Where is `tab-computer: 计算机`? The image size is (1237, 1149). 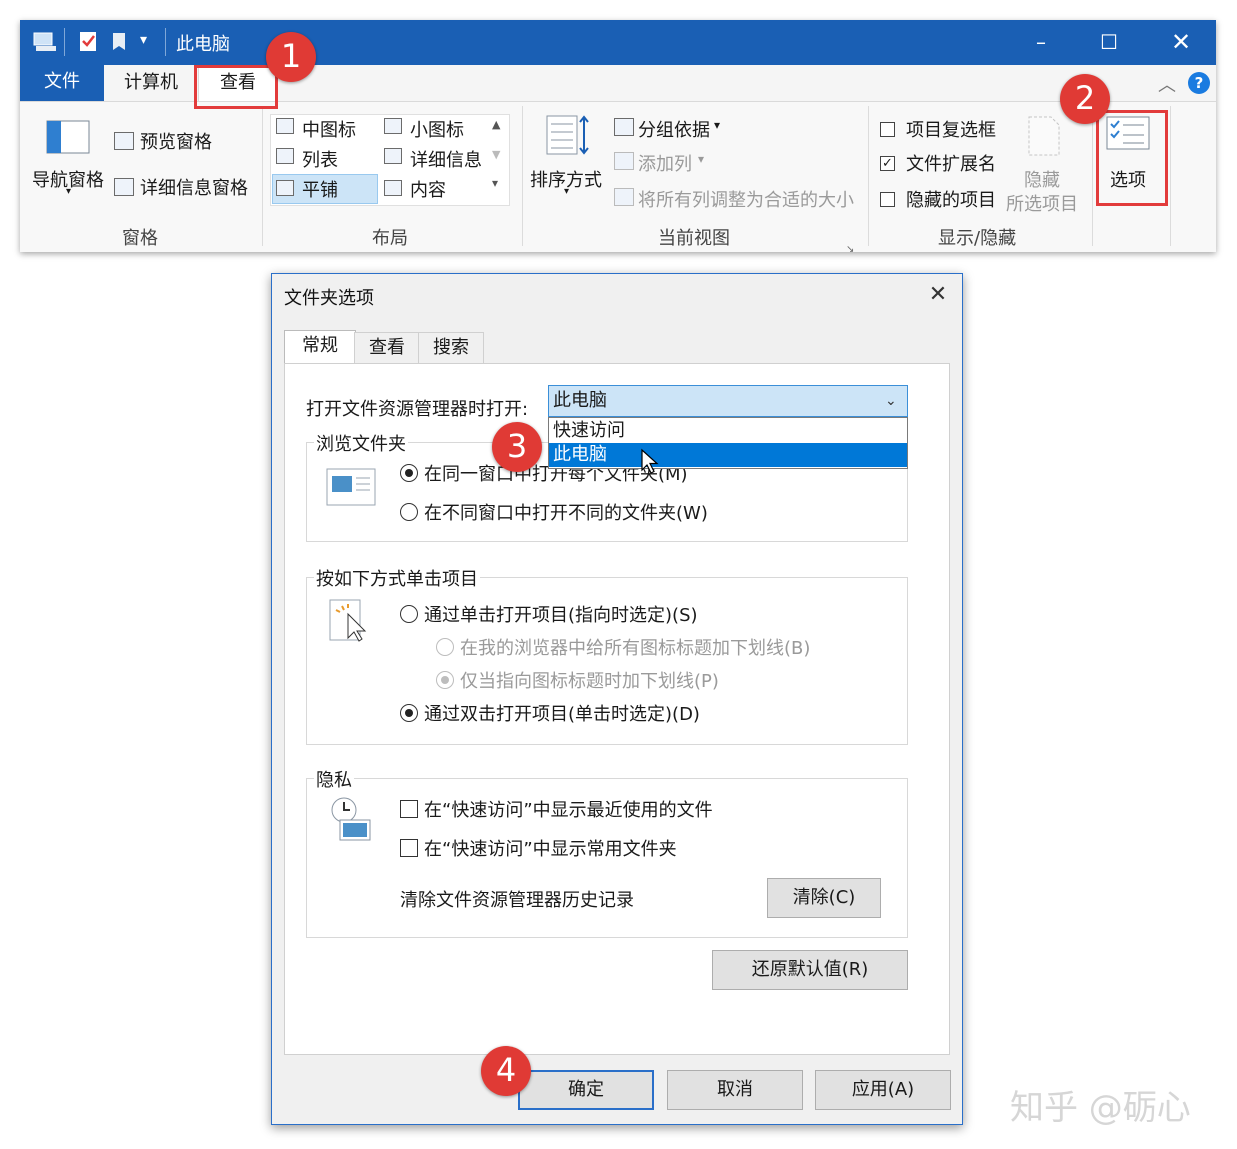
tab-computer: 计算机 is located at coordinates (151, 83).